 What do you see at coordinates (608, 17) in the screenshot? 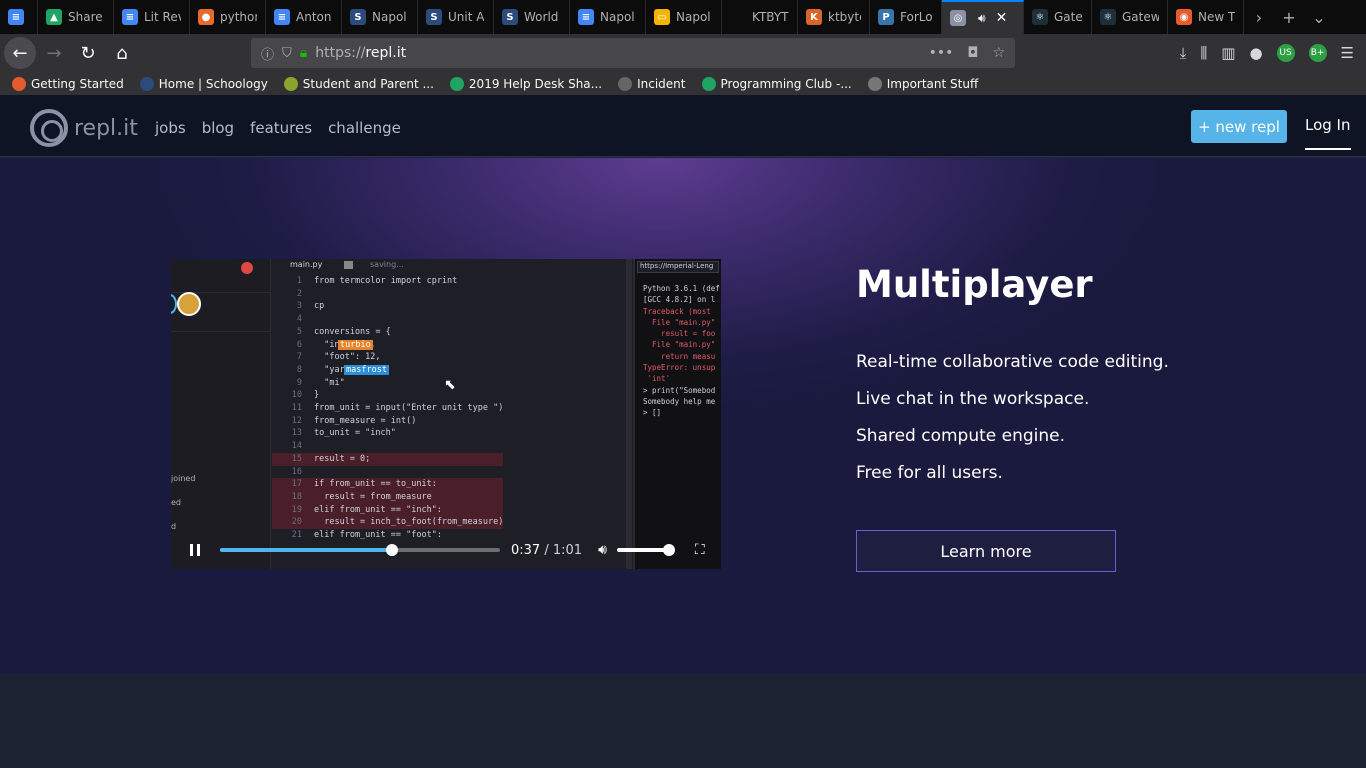
I see `browser-tab: ≡ Napol` at bounding box center [608, 17].